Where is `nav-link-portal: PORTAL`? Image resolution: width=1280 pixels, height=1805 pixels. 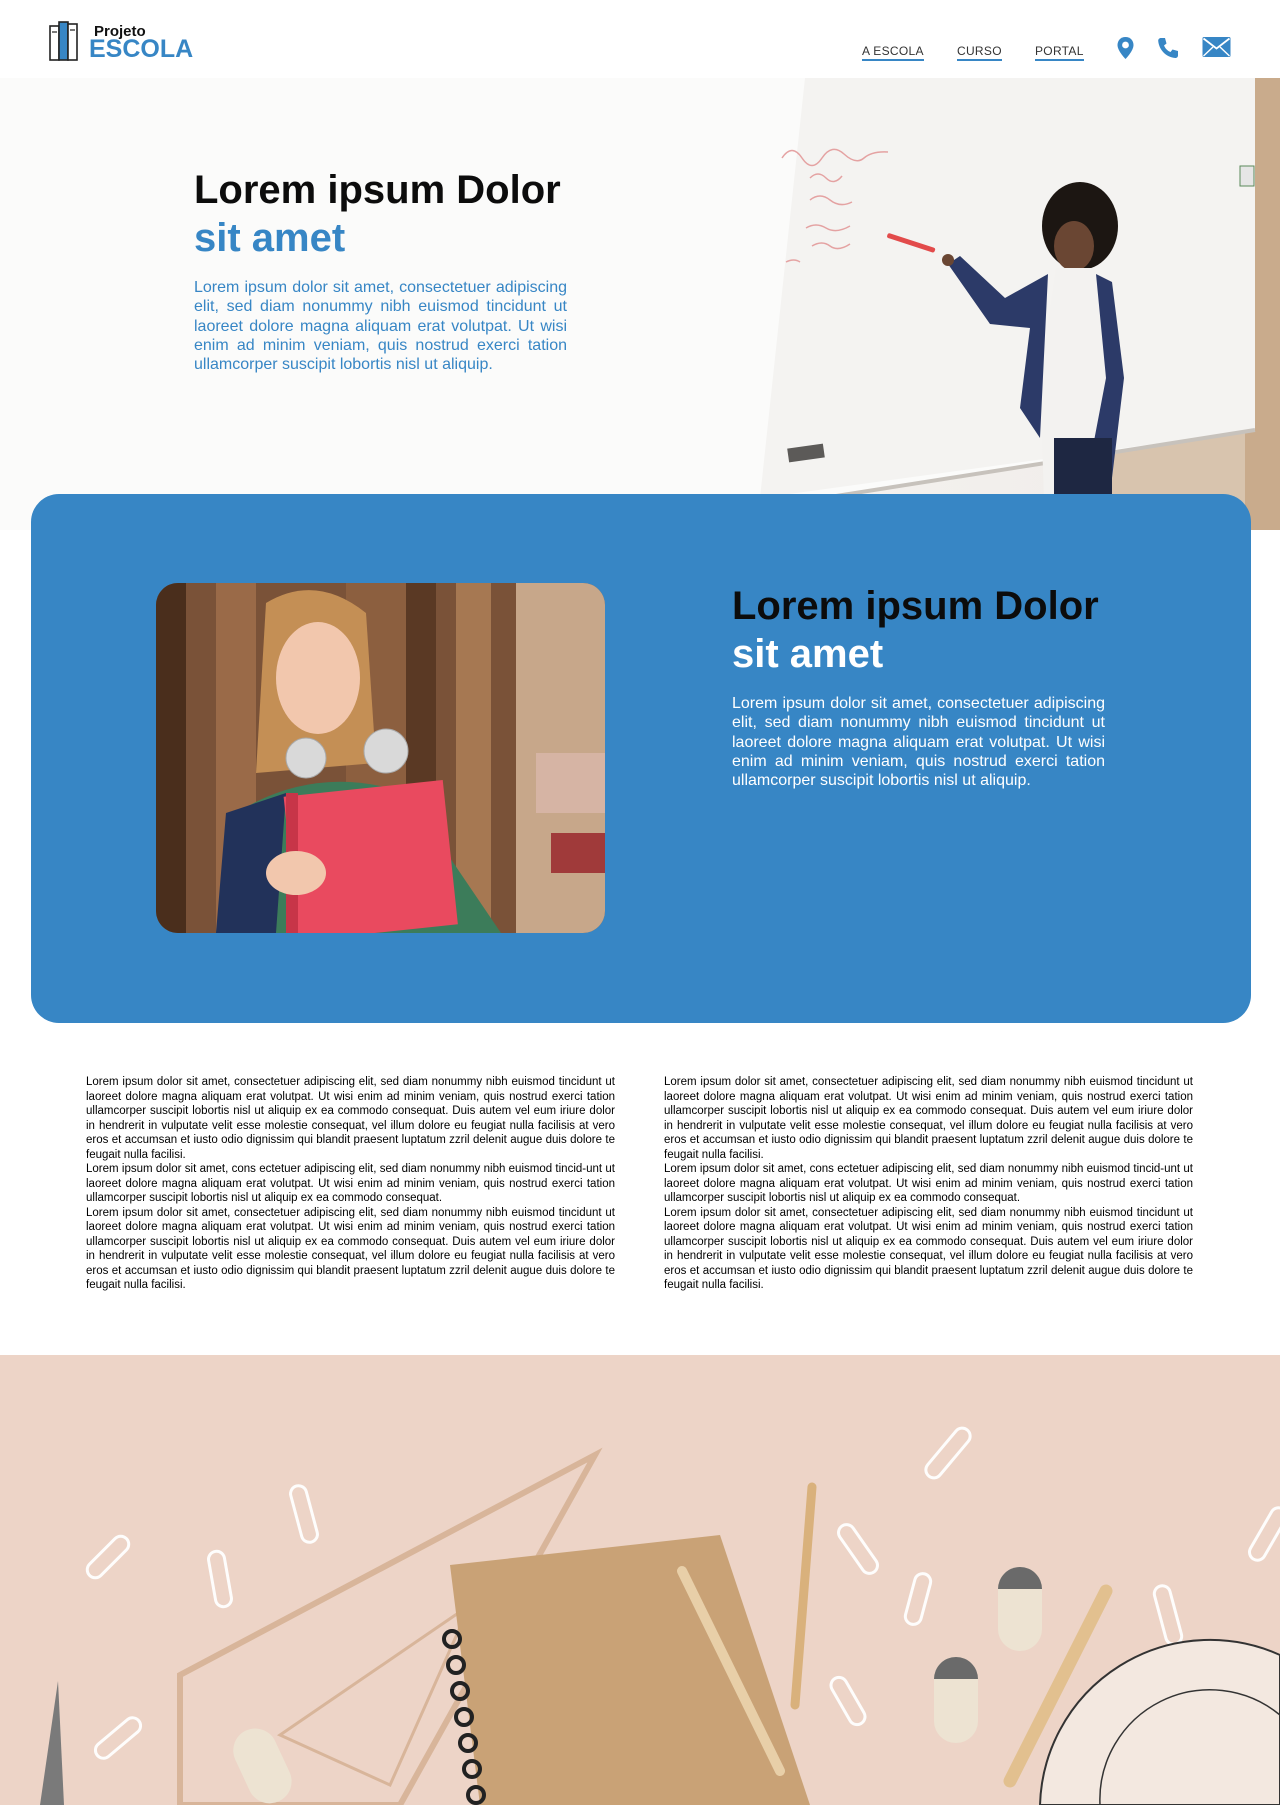 nav-link-portal: PORTAL is located at coordinates (1059, 52).